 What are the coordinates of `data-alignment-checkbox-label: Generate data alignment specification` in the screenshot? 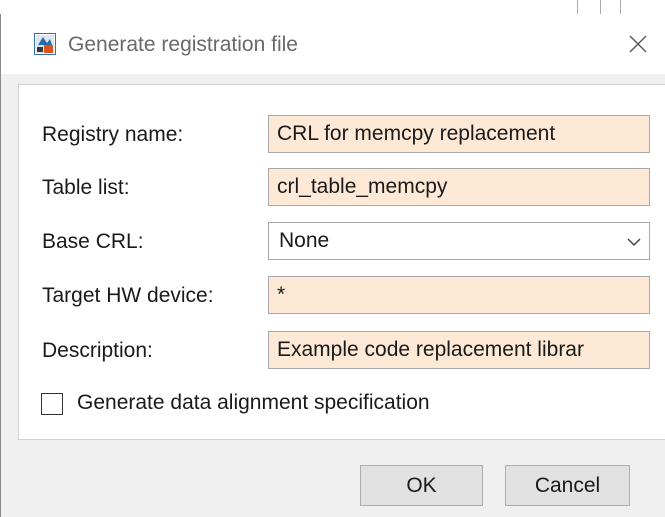 It's located at (253, 403).